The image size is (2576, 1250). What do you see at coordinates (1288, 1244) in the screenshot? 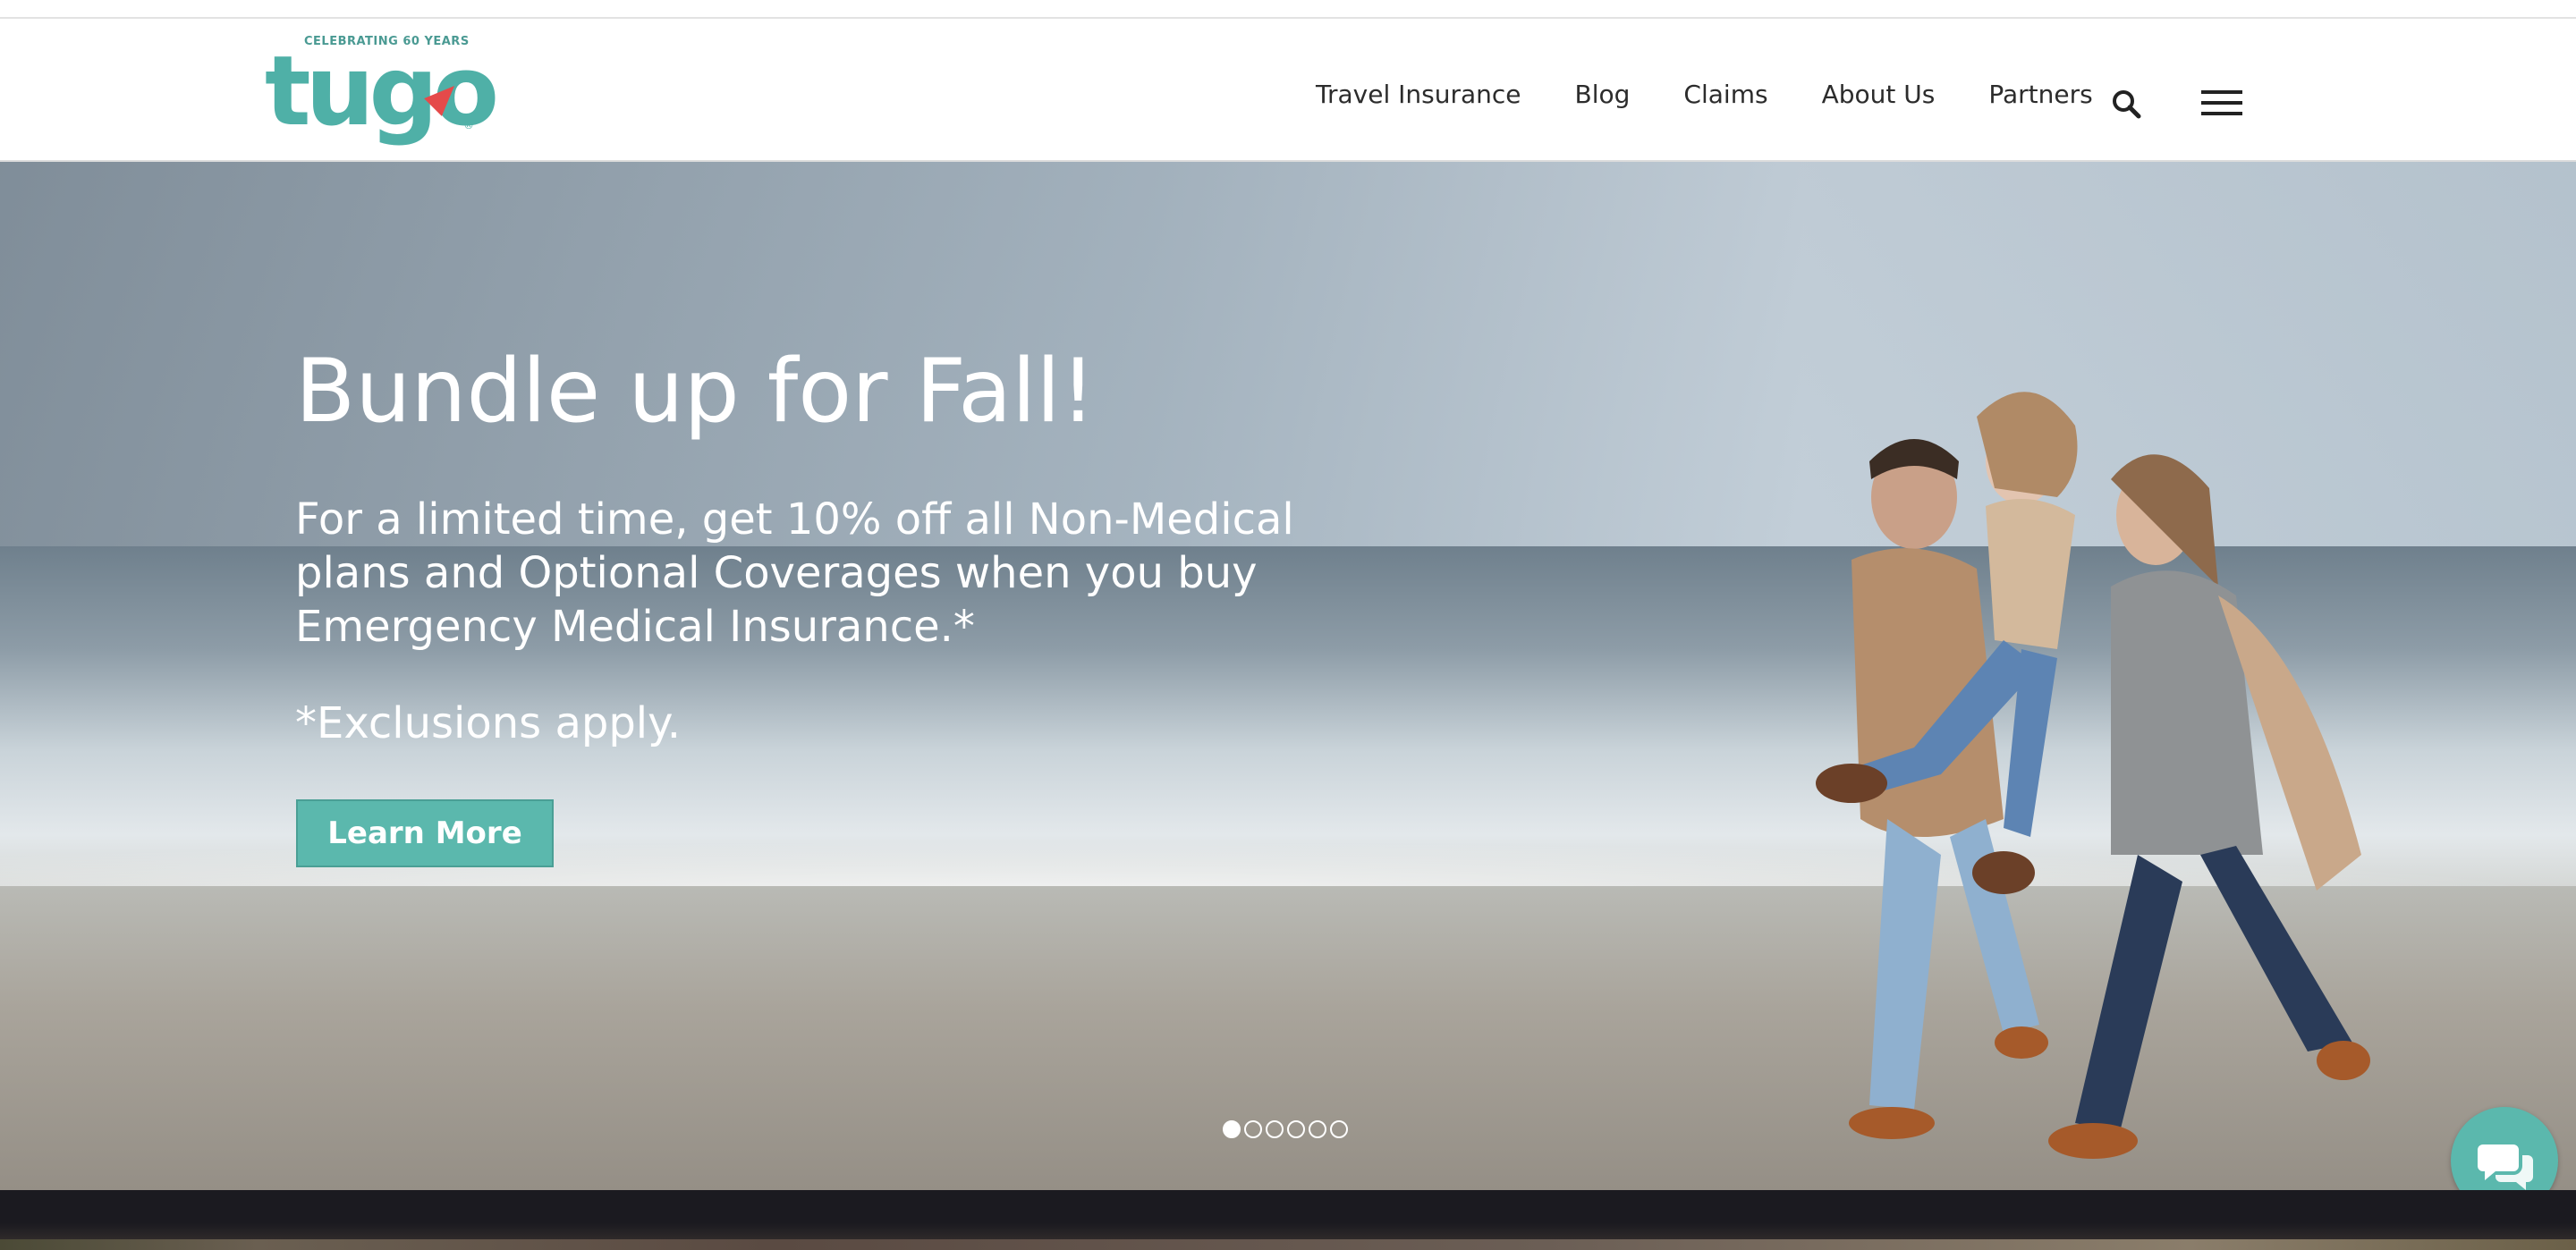
I see `next-section-peek` at bounding box center [1288, 1244].